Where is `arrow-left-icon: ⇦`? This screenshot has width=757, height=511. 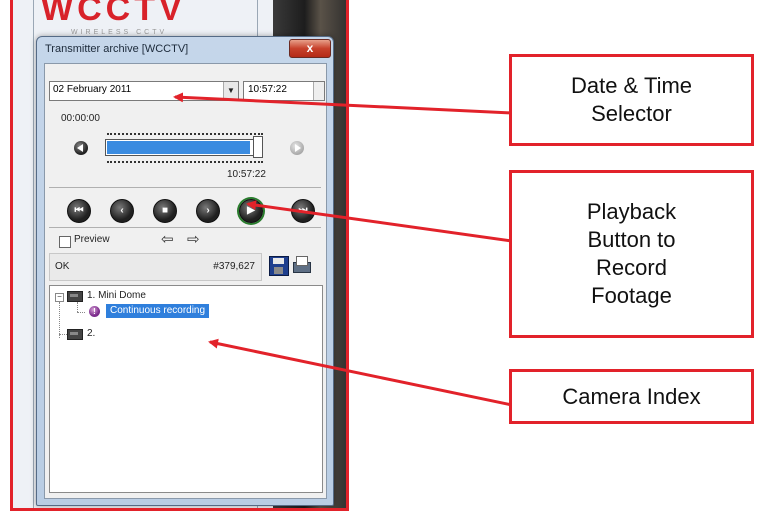
arrow-left-icon: ⇦ is located at coordinates (167, 239).